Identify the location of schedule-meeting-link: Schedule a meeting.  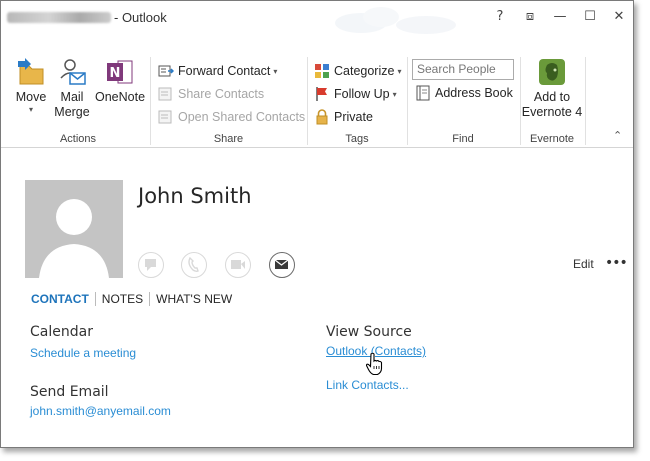
(83, 353).